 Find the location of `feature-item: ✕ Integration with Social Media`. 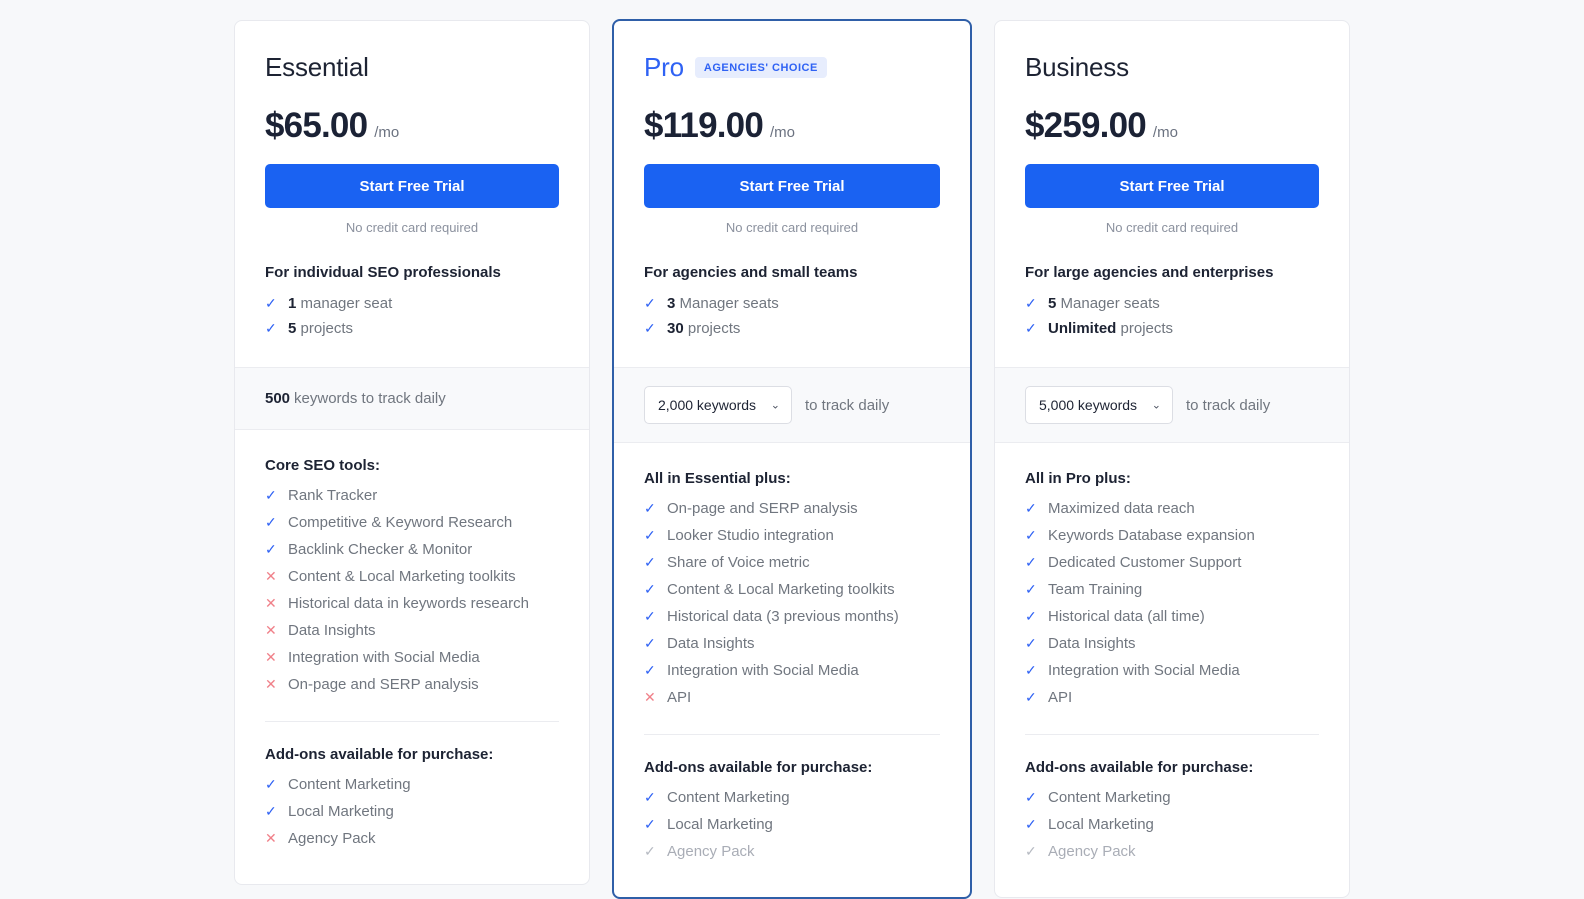

feature-item: ✕ Integration with Social Media is located at coordinates (412, 657).